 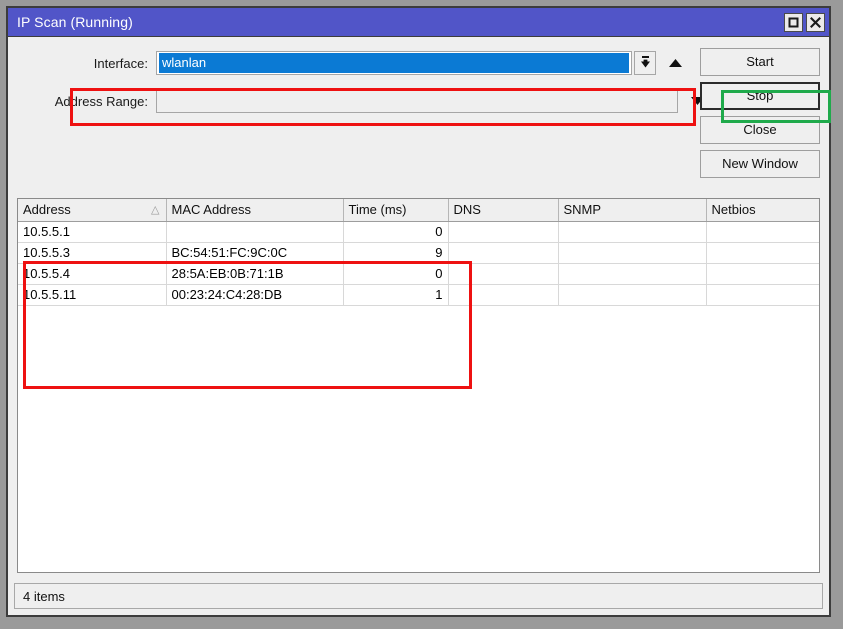 What do you see at coordinates (819, 210) in the screenshot?
I see `column-menu-button` at bounding box center [819, 210].